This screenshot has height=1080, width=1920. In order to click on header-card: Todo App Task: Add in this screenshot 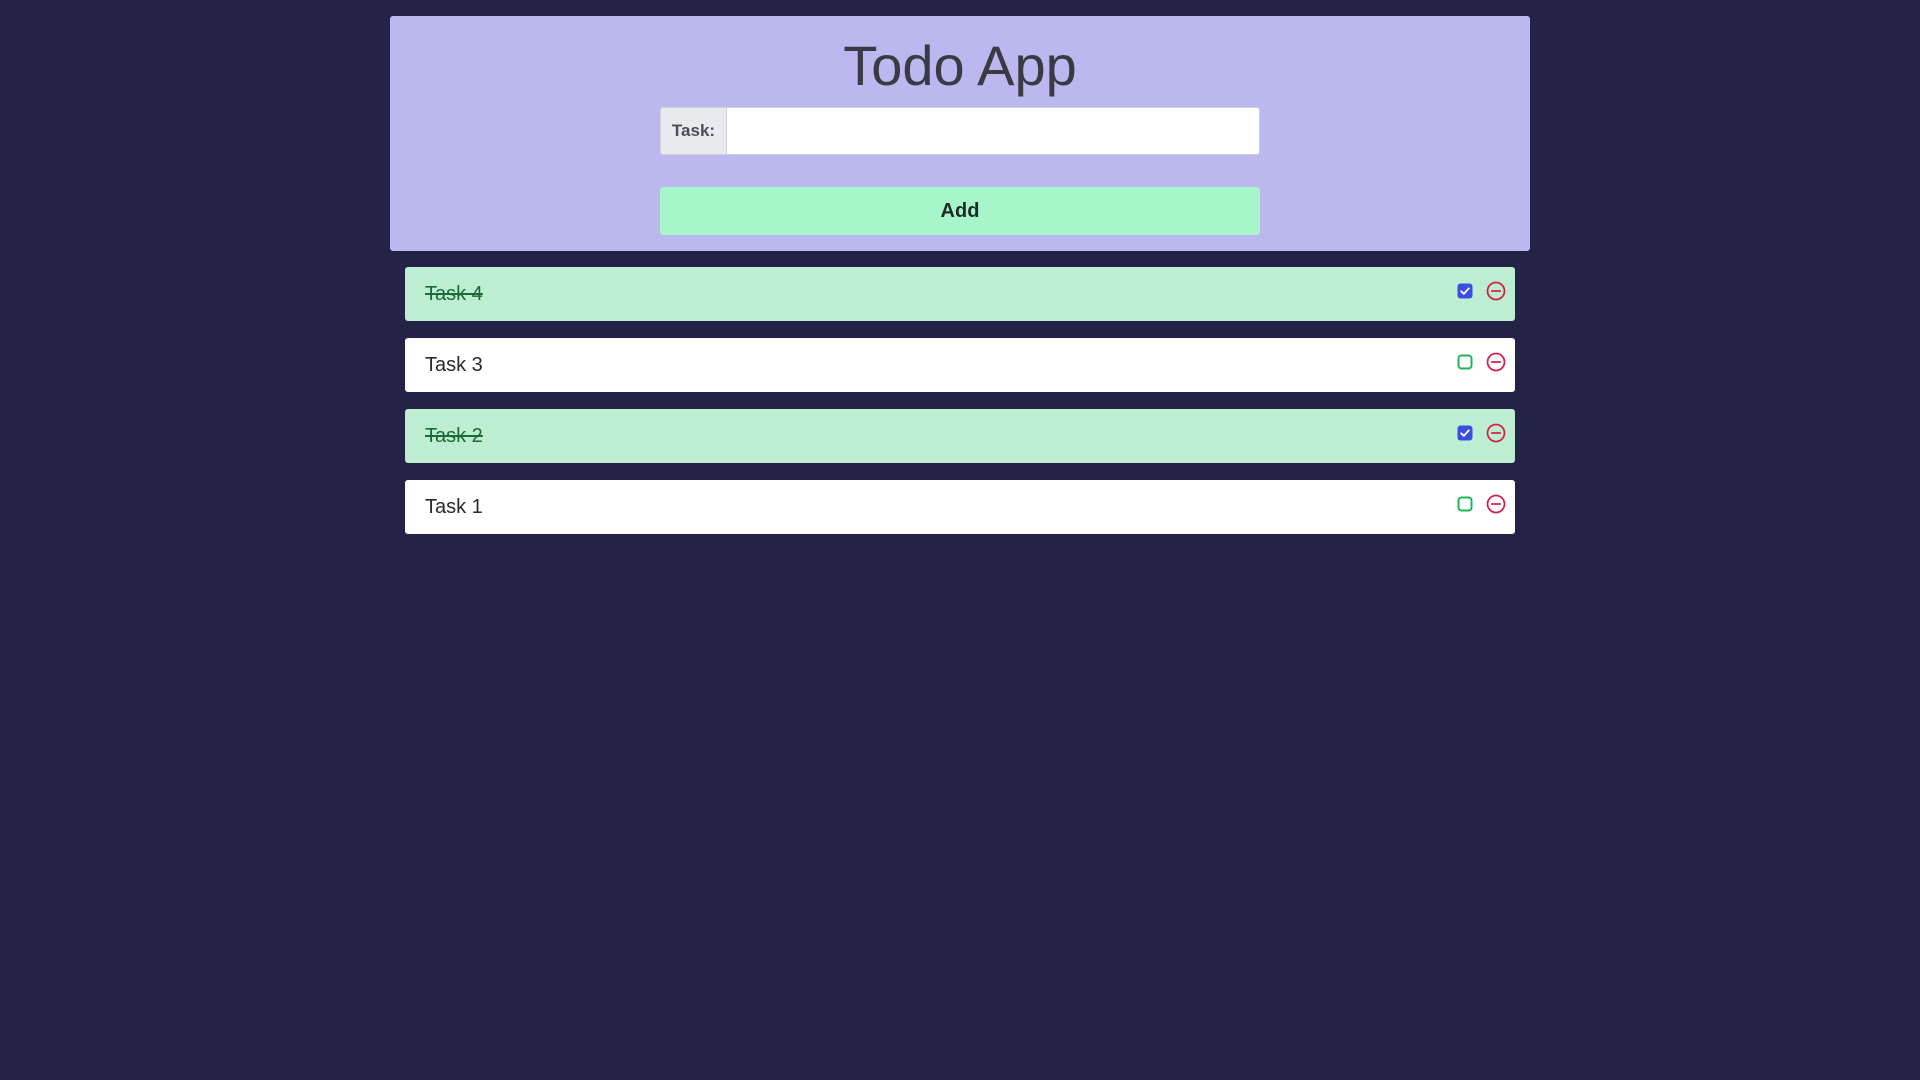, I will do `click(960, 133)`.